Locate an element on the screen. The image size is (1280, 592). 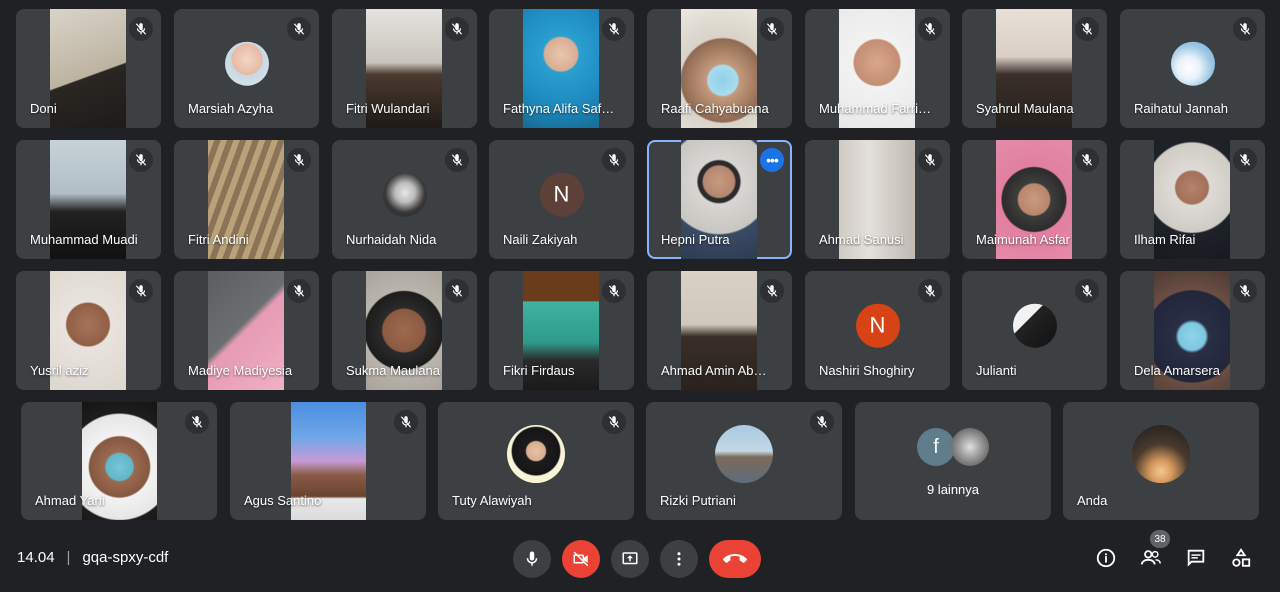
participant-tile: Fitri Andini is located at coordinates (246, 199).